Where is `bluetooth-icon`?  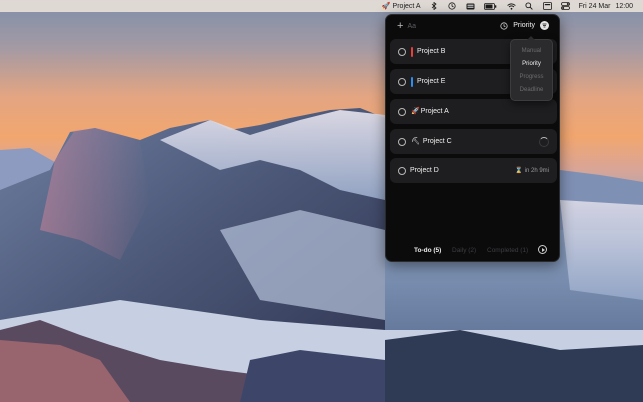
bluetooth-icon is located at coordinates (434, 6).